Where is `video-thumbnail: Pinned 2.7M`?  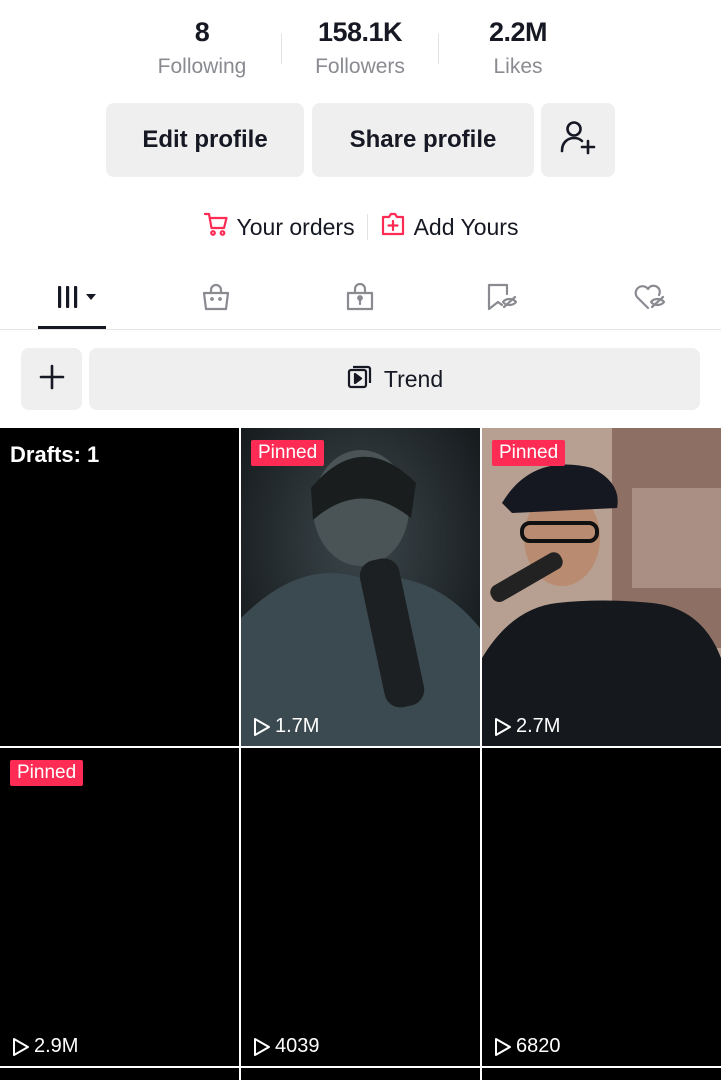
video-thumbnail: Pinned 2.7M is located at coordinates (601, 587).